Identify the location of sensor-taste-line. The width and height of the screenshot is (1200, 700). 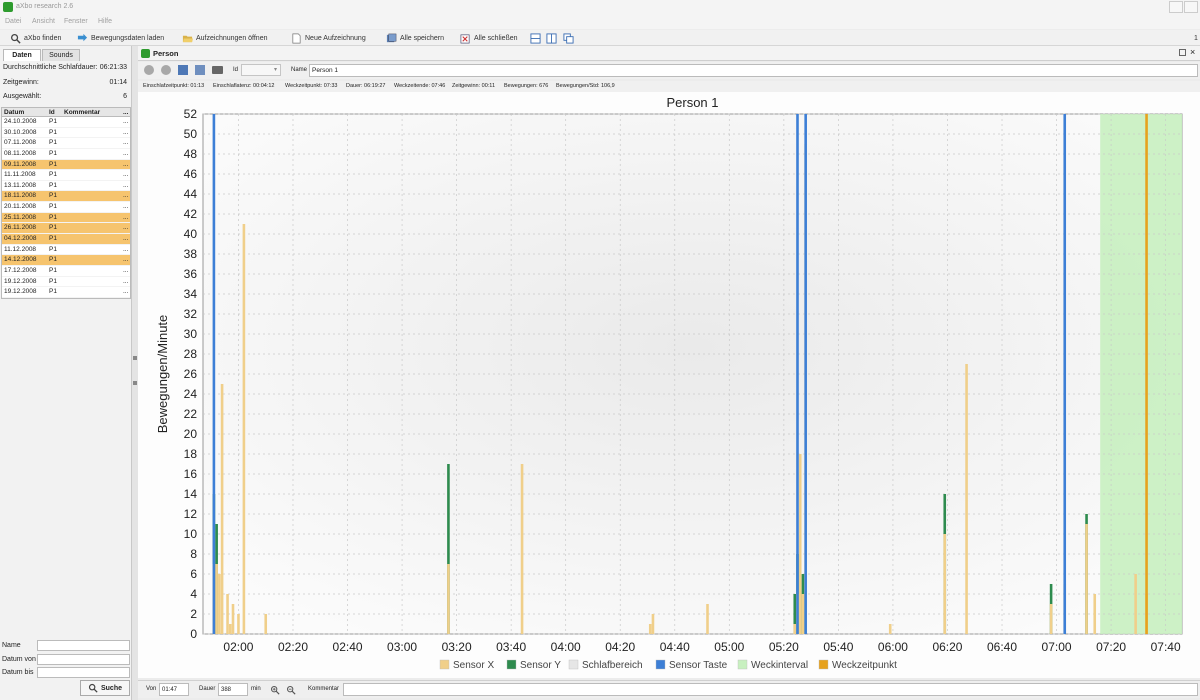
(797, 374).